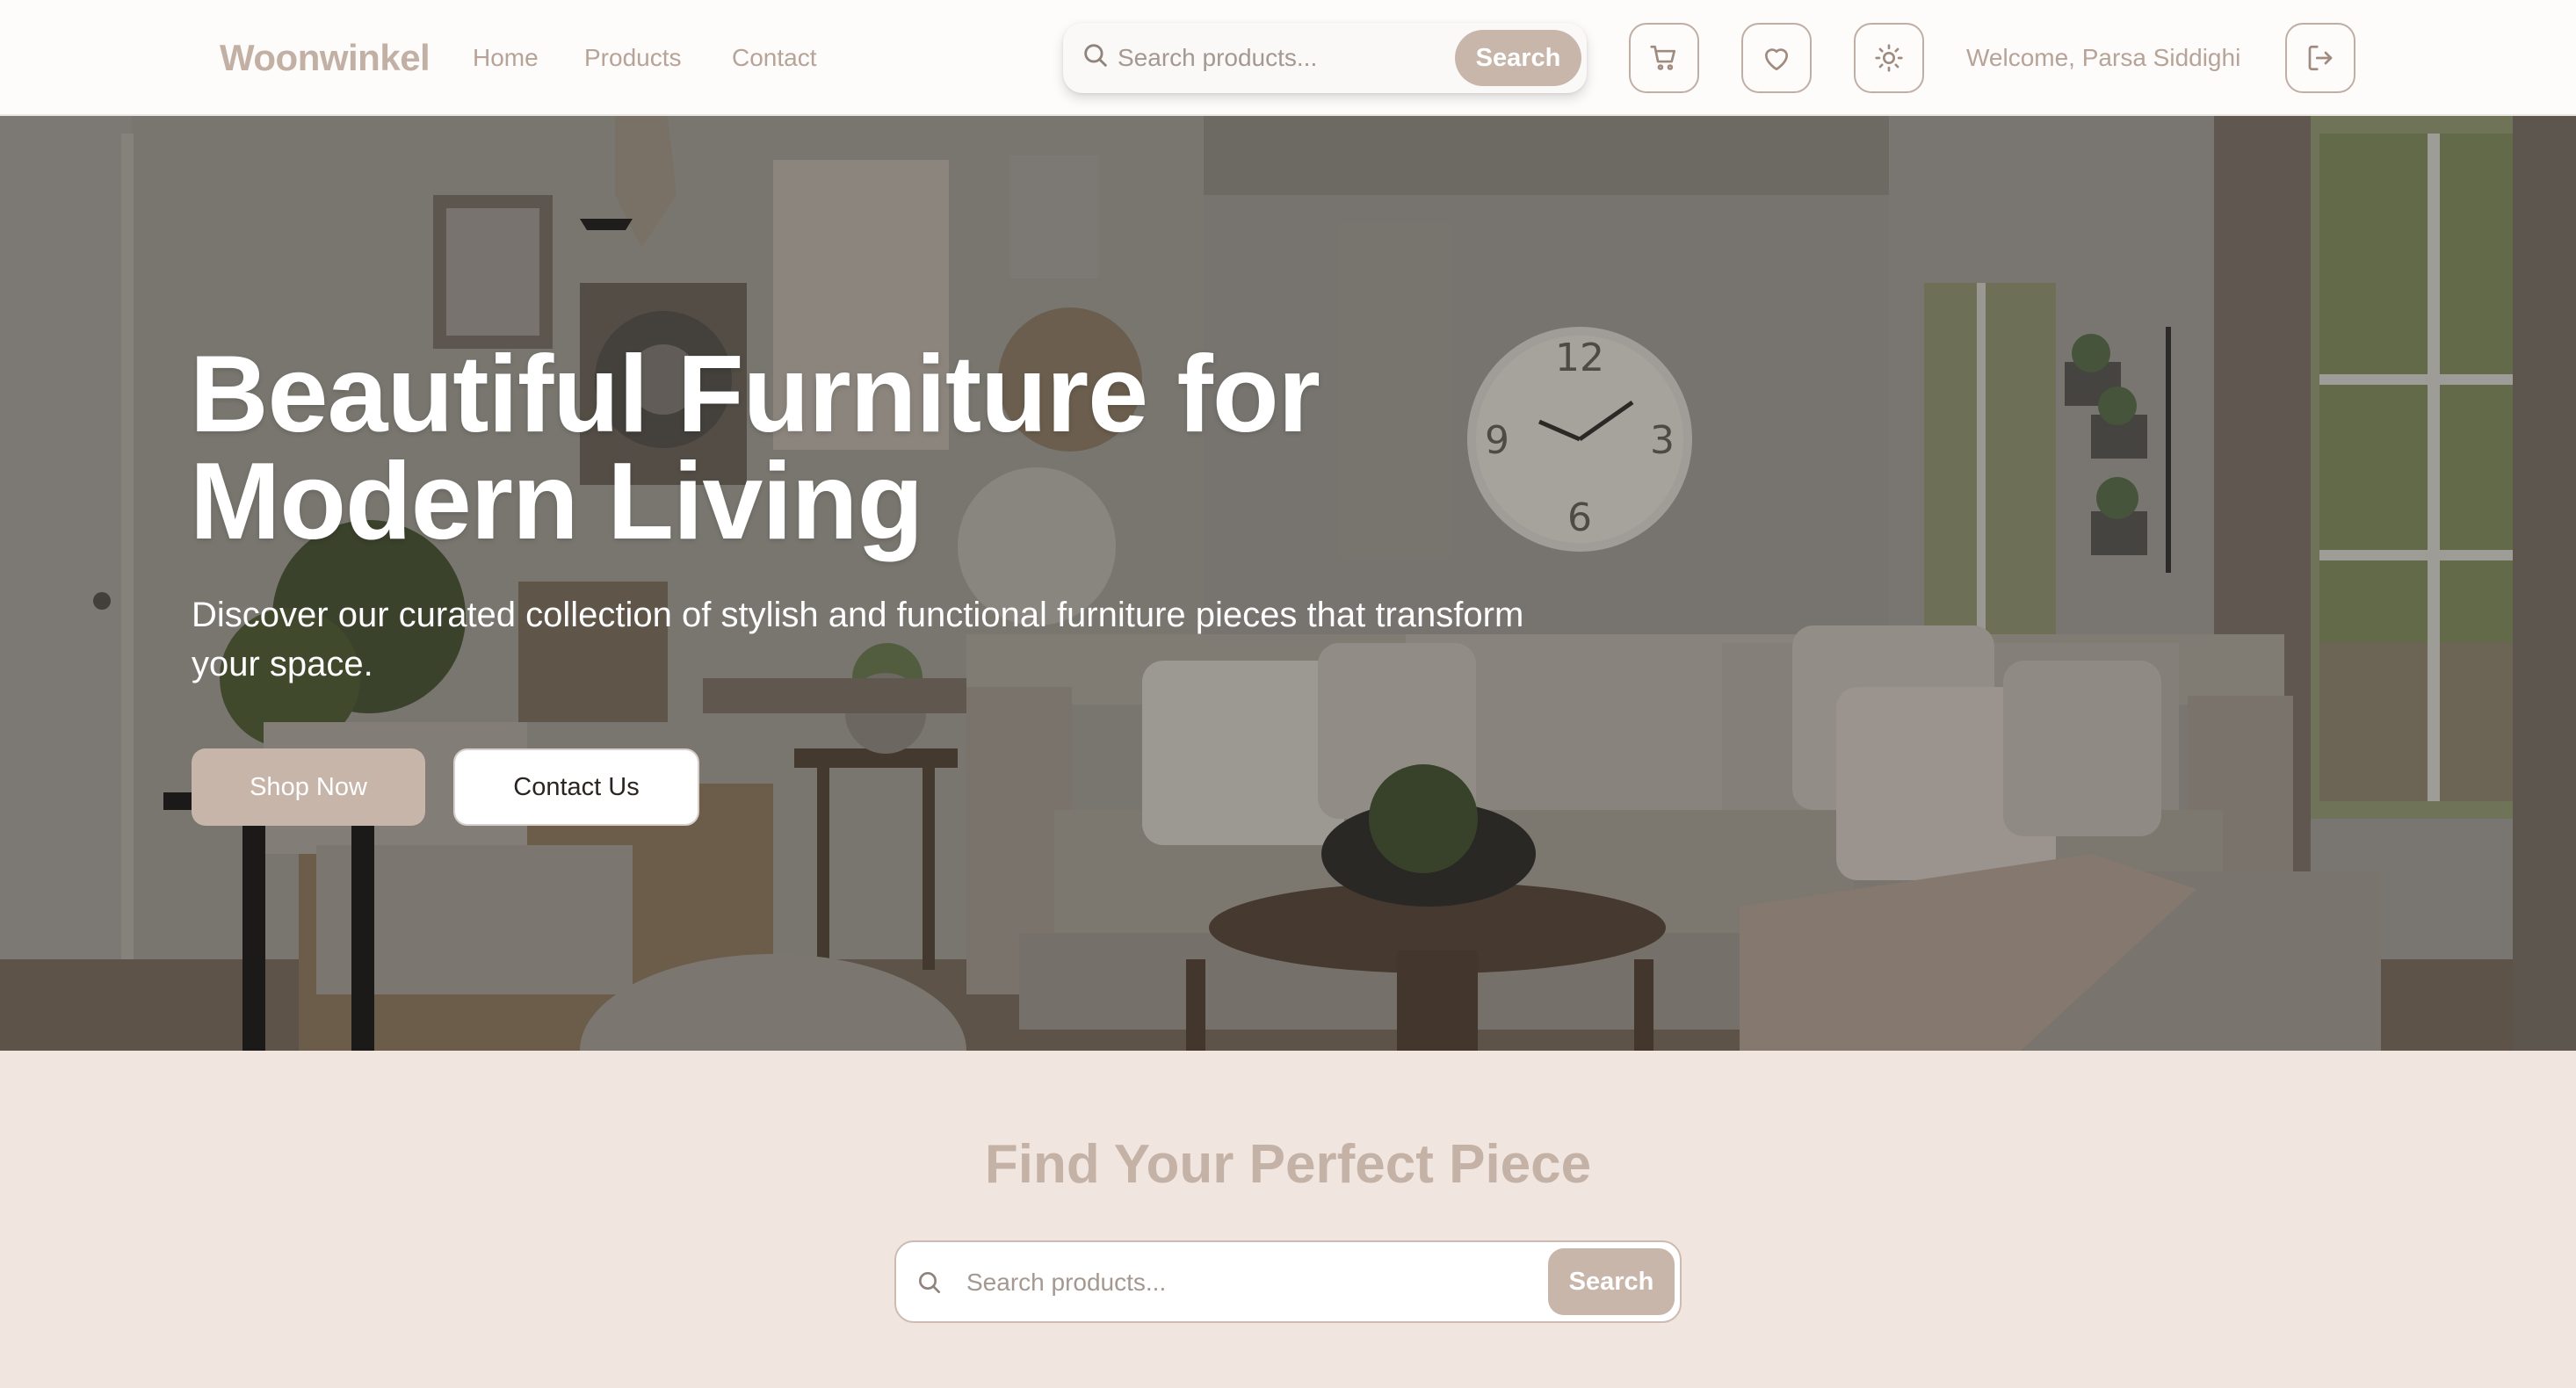 The image size is (2576, 1388). I want to click on find-section-title: Find Your Perfect Piece, so click(1288, 1164).